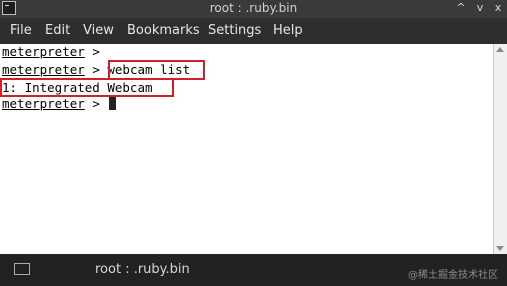 The height and width of the screenshot is (286, 507). What do you see at coordinates (500, 248) in the screenshot?
I see `scroll-down-icon` at bounding box center [500, 248].